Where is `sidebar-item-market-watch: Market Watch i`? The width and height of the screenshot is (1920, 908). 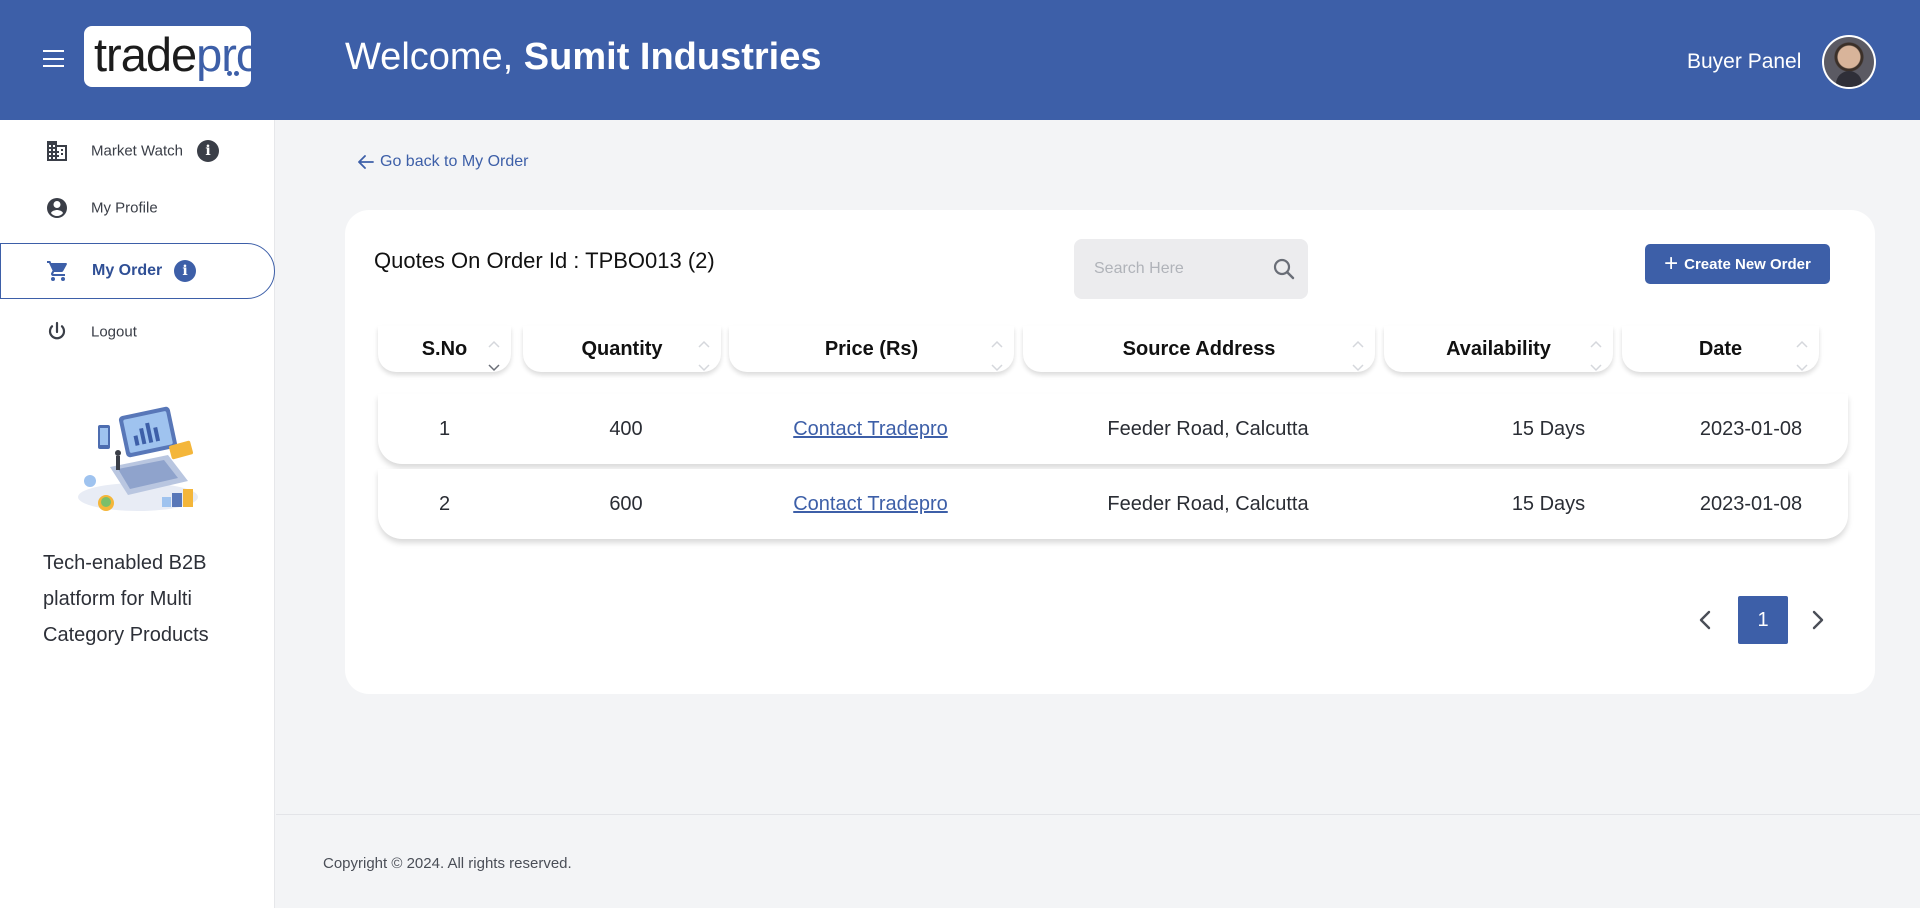
sidebar-item-market-watch: Market Watch i is located at coordinates (137, 151).